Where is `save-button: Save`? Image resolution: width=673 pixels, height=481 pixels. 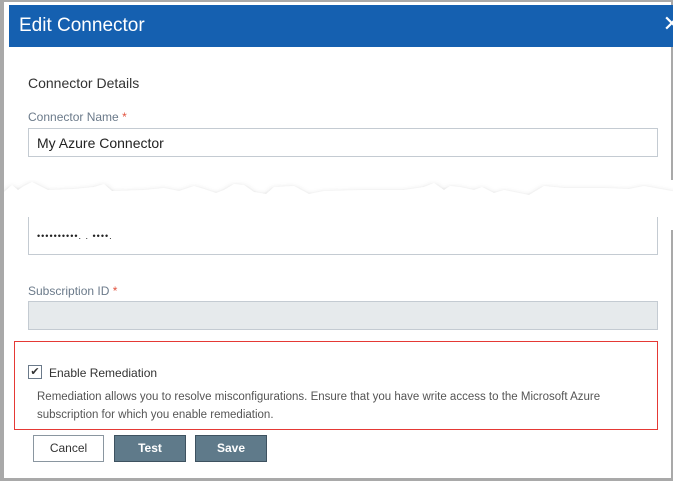 save-button: Save is located at coordinates (231, 448).